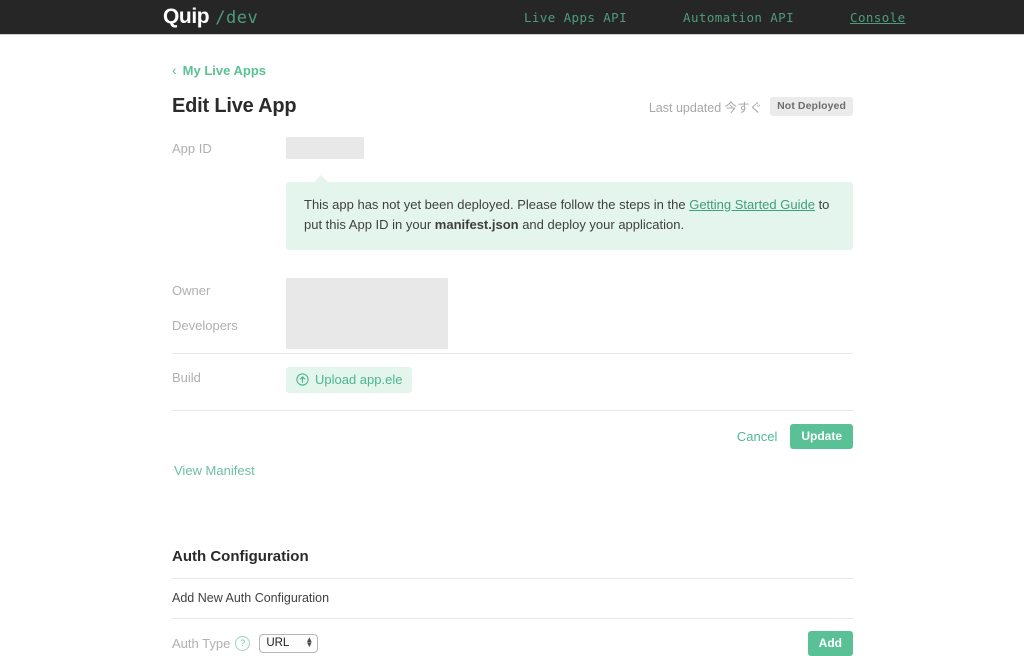  Describe the element at coordinates (811, 106) in the screenshot. I see `status-badge: Not Deployed` at that location.